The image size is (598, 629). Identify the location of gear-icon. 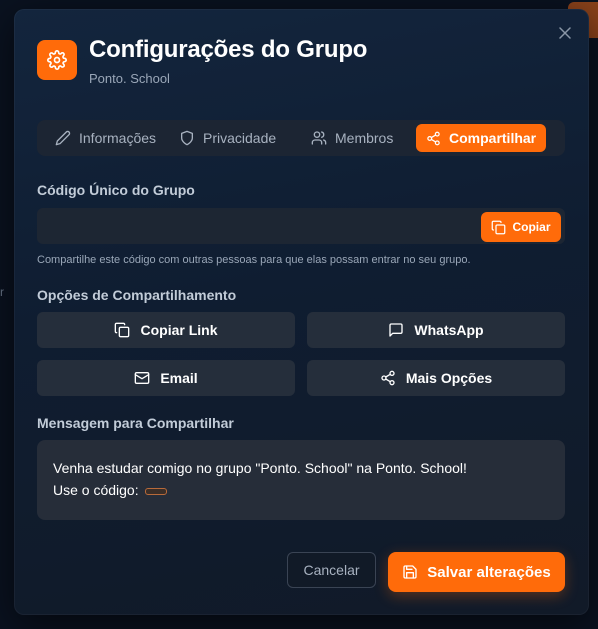
(57, 60).